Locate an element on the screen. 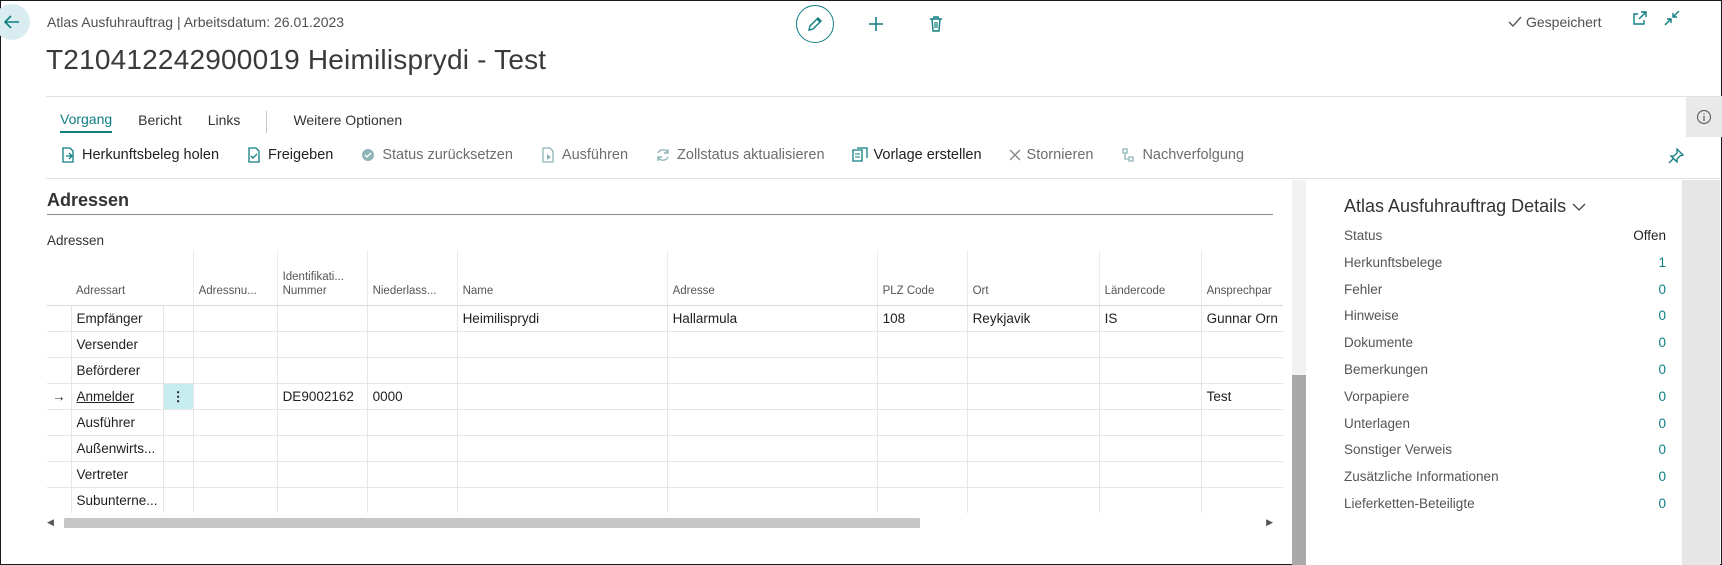 The width and height of the screenshot is (1722, 565). row-menu-button: ⋮ is located at coordinates (178, 396).